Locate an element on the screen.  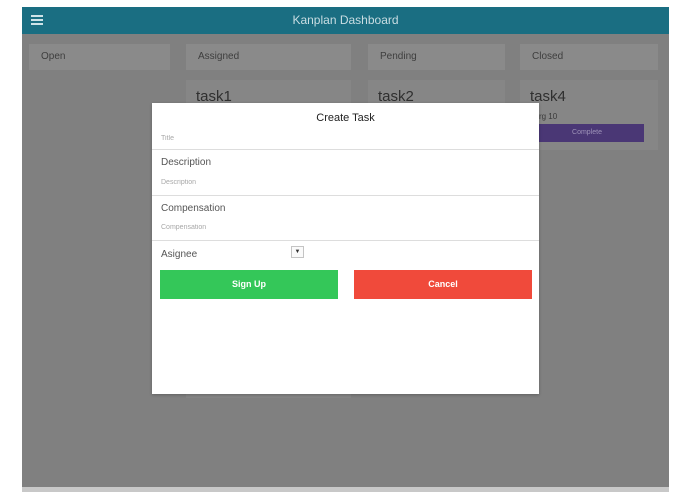
column-header-pending: Pending is located at coordinates (436, 57).